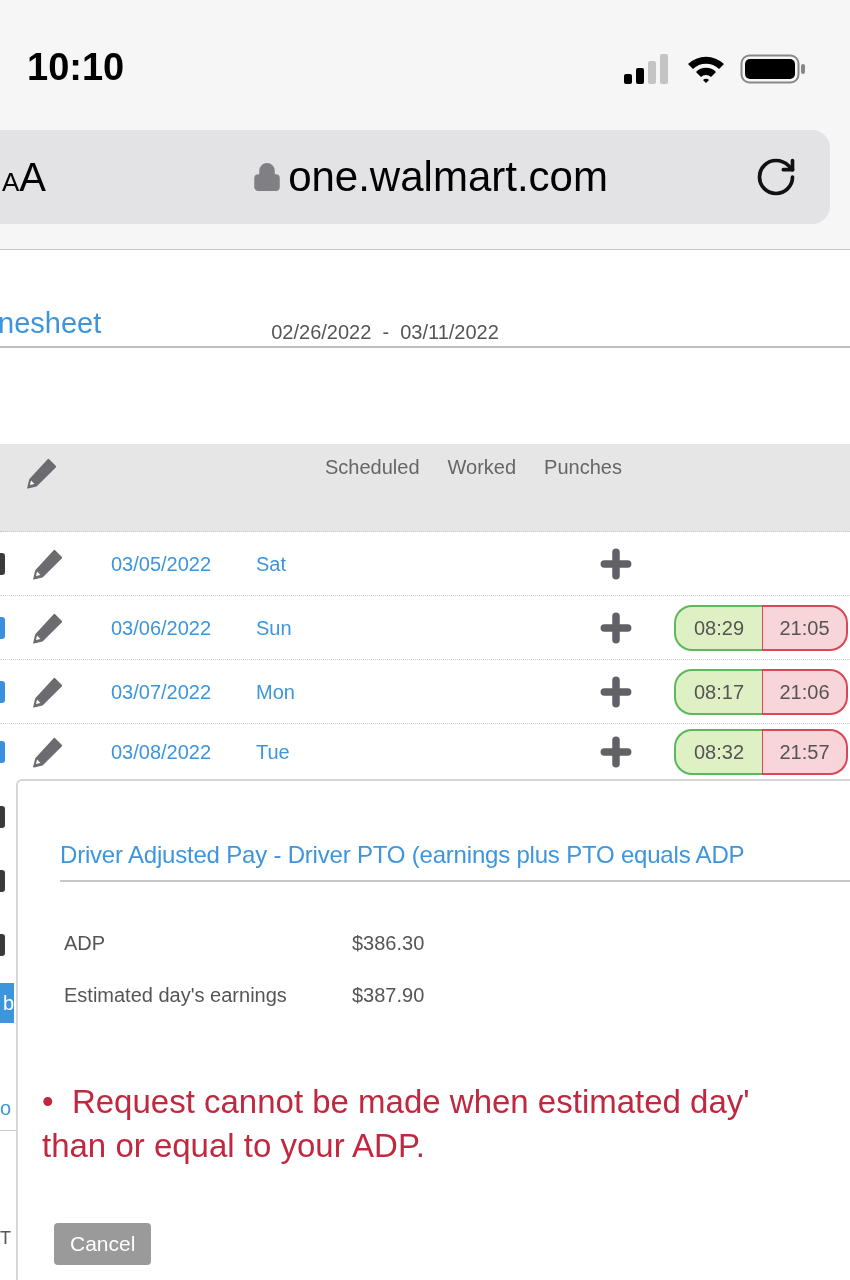 This screenshot has width=850, height=1280. What do you see at coordinates (388, 995) in the screenshot?
I see `field-value: $387.90` at bounding box center [388, 995].